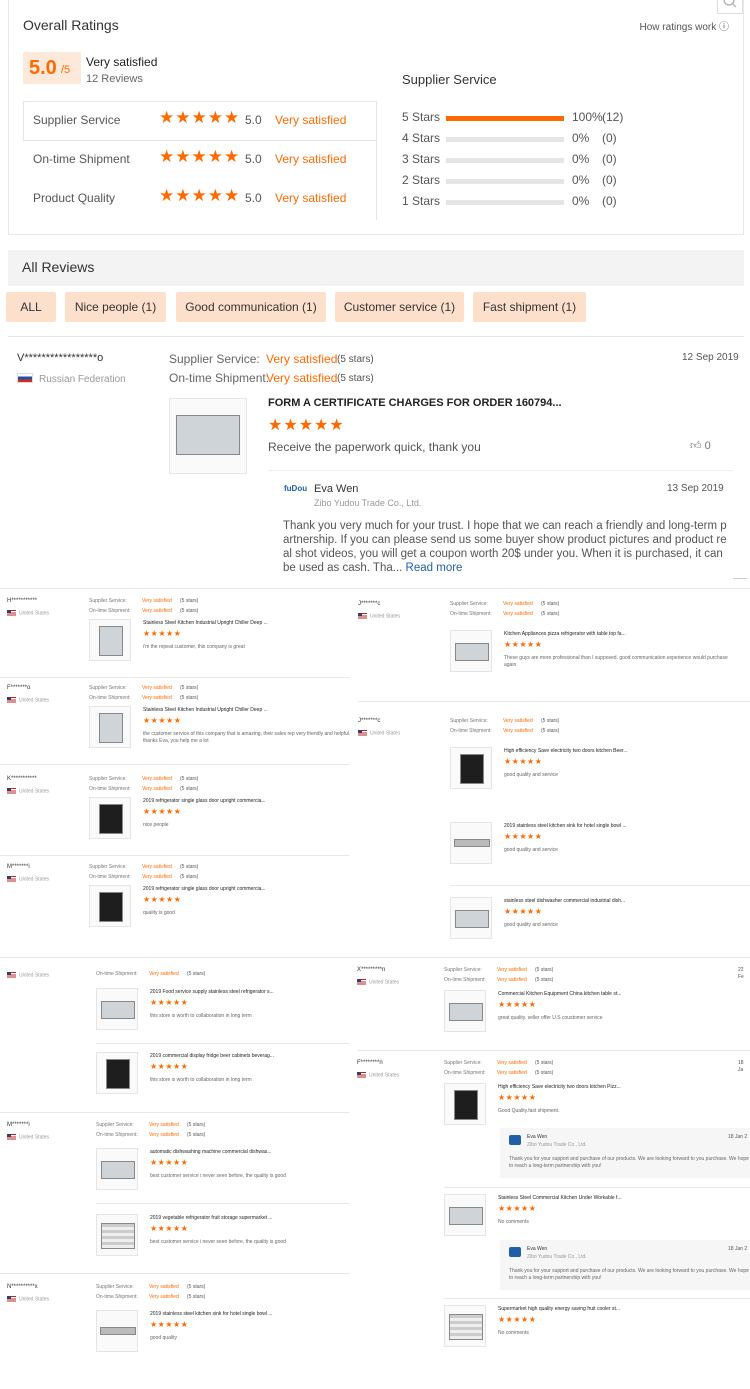 This screenshot has height=1389, width=750. Describe the element at coordinates (421, 117) in the screenshot. I see `star-label: 5 Stars` at that location.